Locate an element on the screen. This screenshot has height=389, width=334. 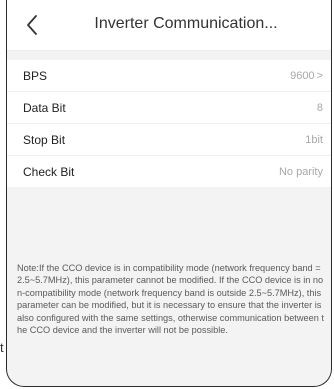
setting-value: No parity is located at coordinates (300, 171).